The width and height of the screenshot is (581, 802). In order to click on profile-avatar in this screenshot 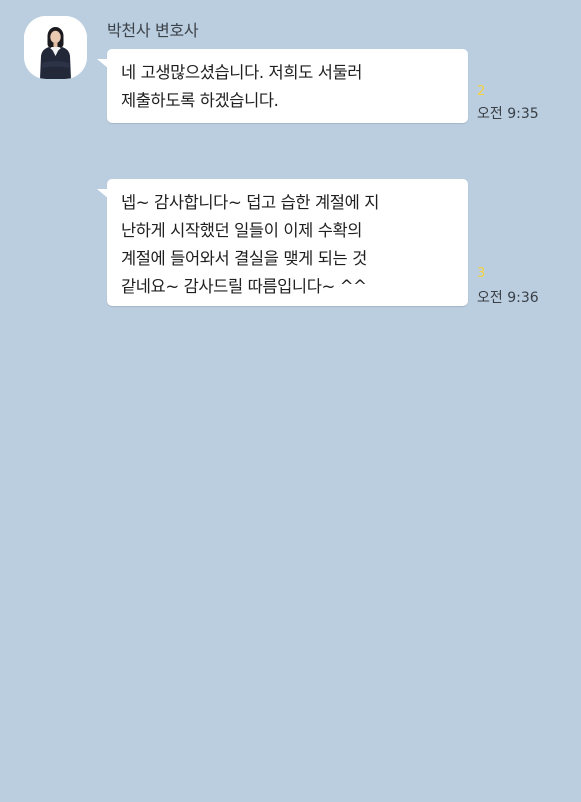, I will do `click(55, 47)`.